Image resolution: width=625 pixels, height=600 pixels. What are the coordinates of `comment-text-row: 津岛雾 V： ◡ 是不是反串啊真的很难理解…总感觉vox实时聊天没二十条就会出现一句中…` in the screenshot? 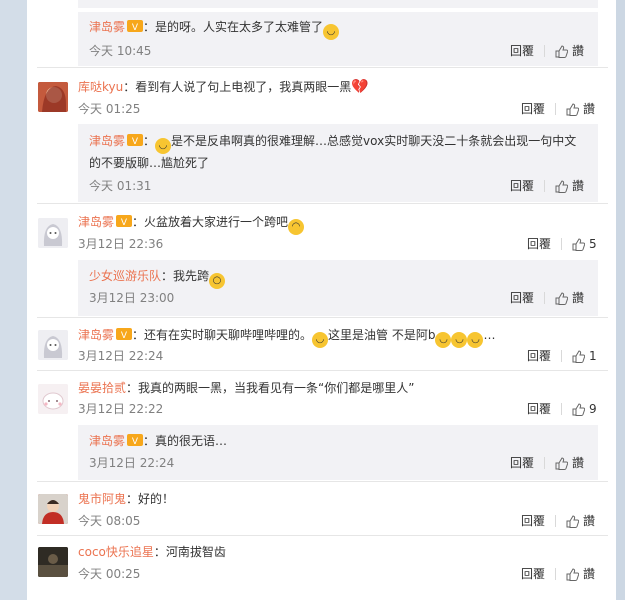 It's located at (332, 142).